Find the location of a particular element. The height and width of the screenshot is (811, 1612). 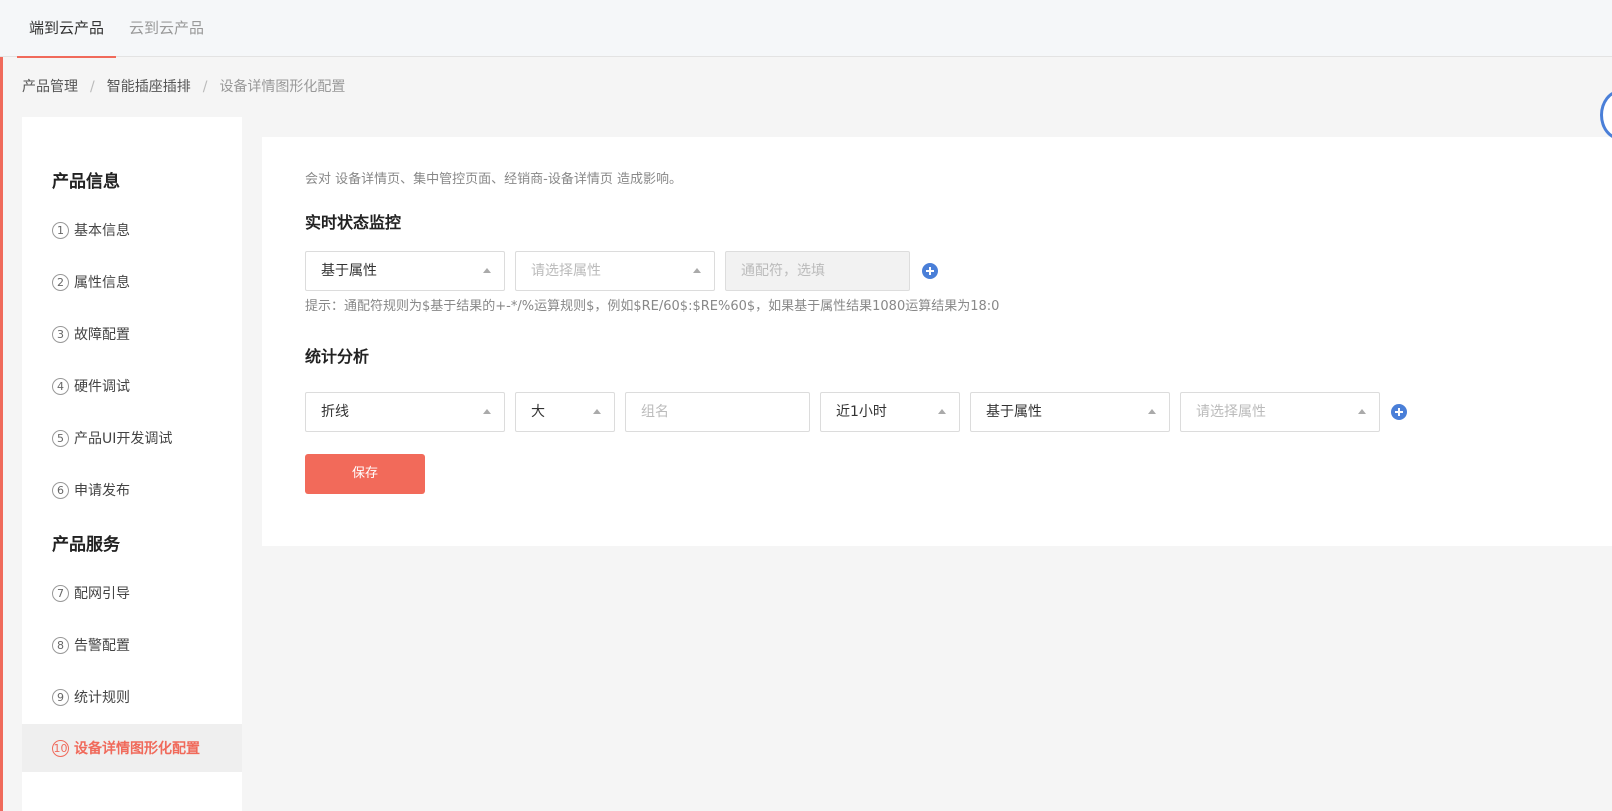

tab-cloud-to-cloud: 云到云产品 is located at coordinates (166, 28).